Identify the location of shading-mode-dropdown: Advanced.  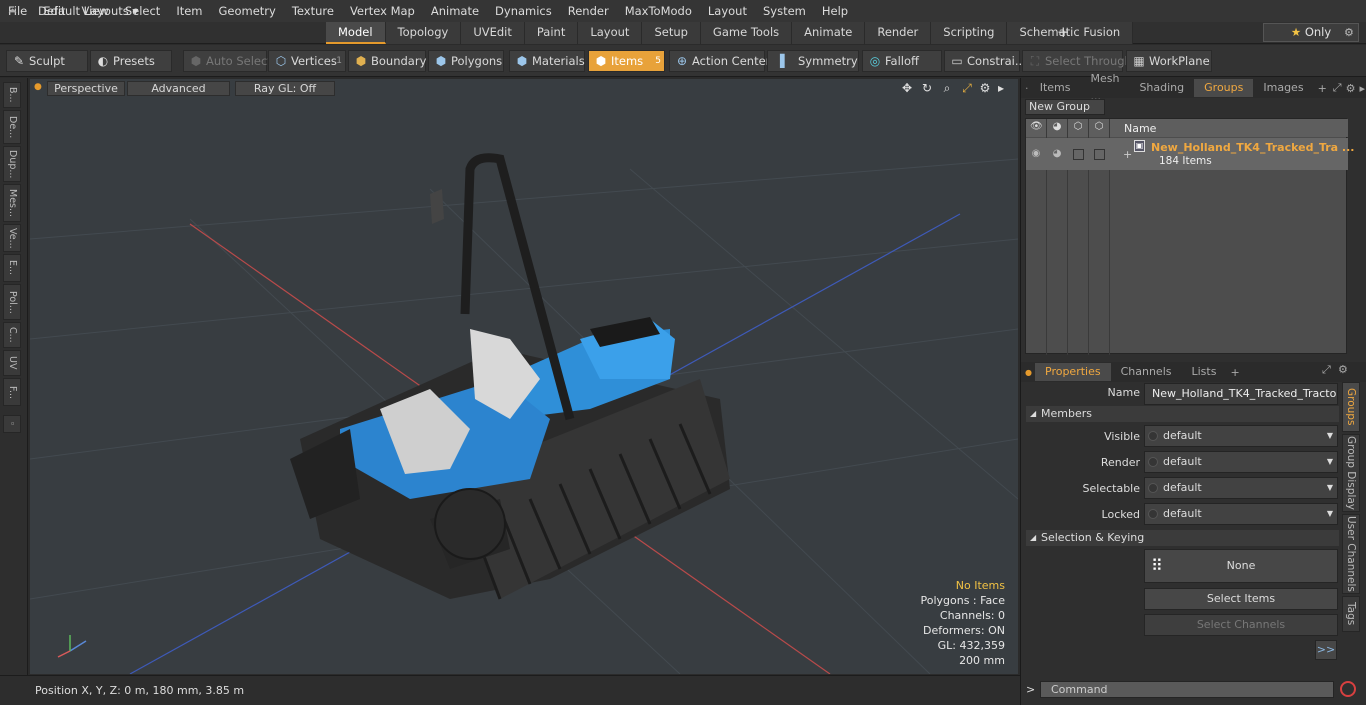
(178, 88).